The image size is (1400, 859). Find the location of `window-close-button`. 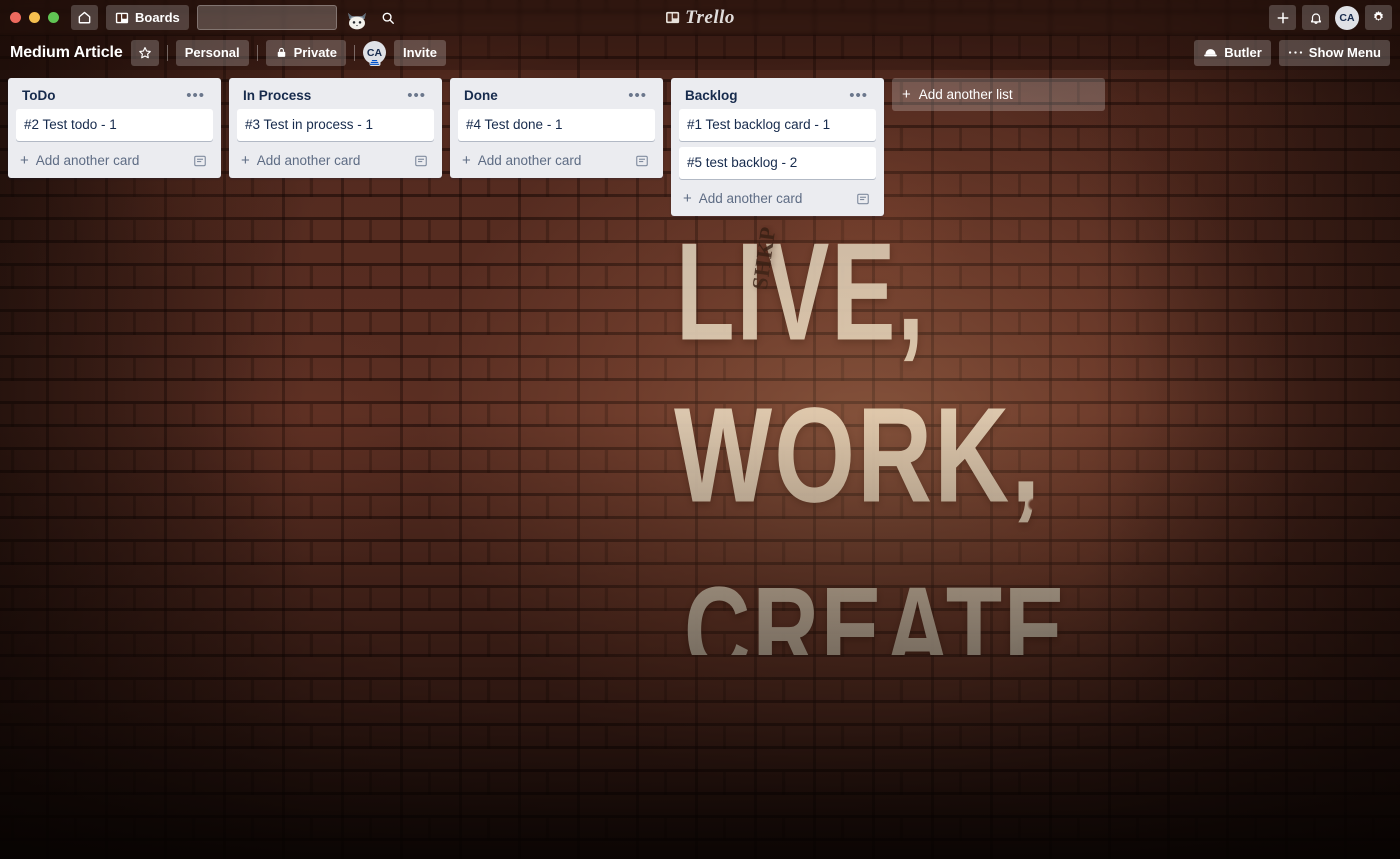

window-close-button is located at coordinates (15, 17).